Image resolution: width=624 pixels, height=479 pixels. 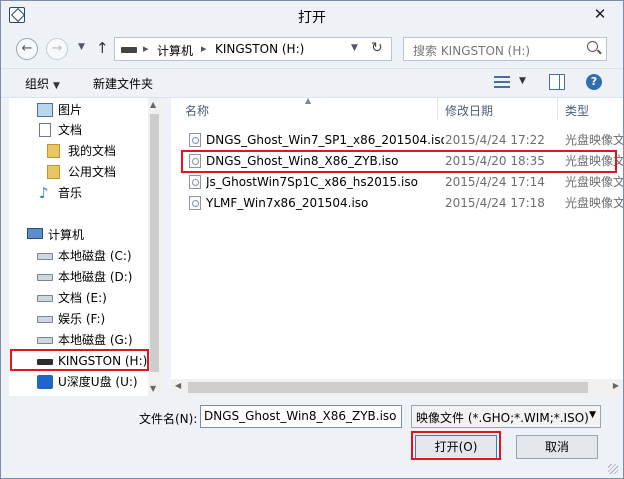 I want to click on nav-scrollbar: ▲ ▼, so click(x=154, y=247).